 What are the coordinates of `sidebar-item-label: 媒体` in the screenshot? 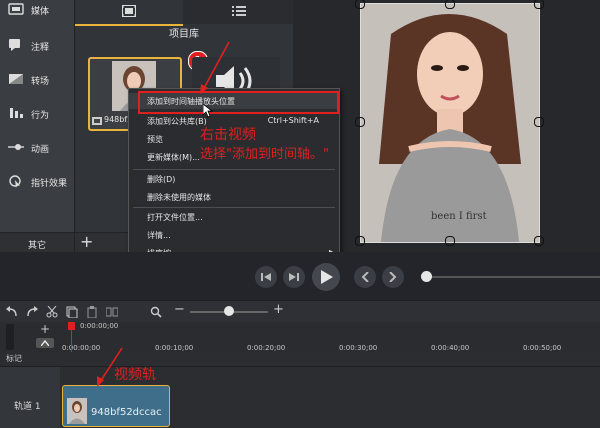 It's located at (40, 12).